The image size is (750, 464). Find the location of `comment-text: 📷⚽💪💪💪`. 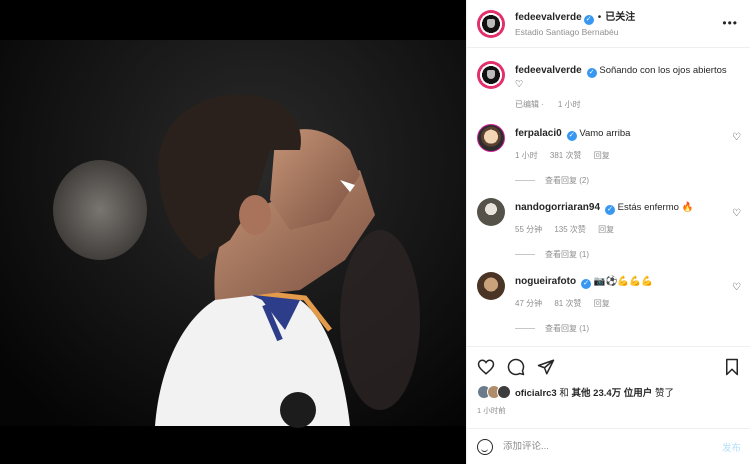

comment-text: 📷⚽💪💪💪 is located at coordinates (623, 281).